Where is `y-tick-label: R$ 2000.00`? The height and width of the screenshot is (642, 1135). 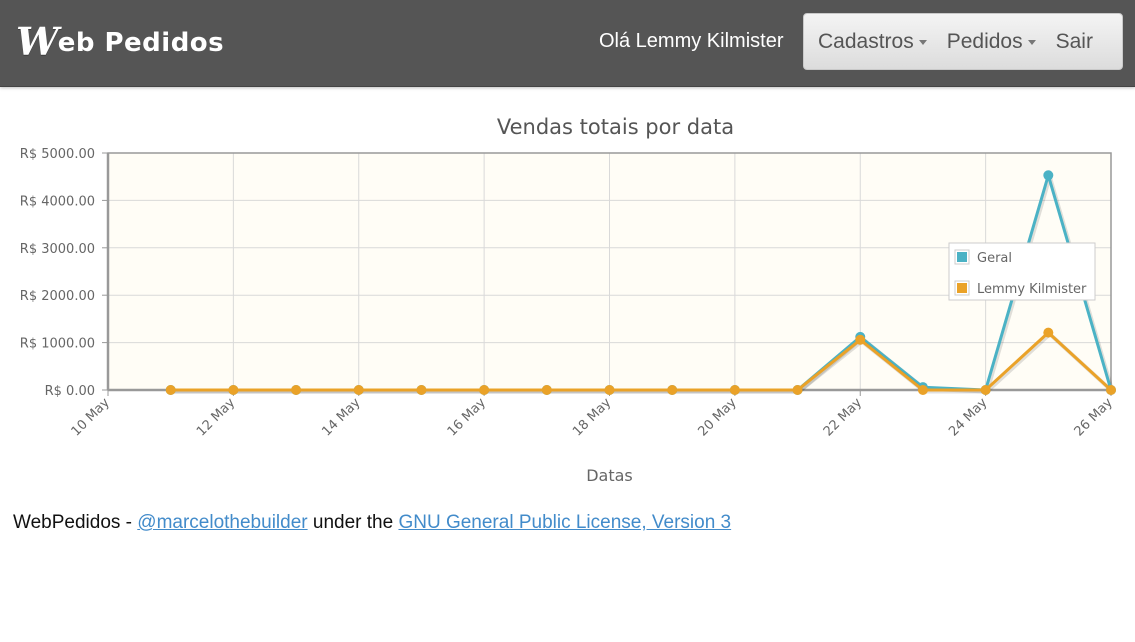 y-tick-label: R$ 2000.00 is located at coordinates (57, 296).